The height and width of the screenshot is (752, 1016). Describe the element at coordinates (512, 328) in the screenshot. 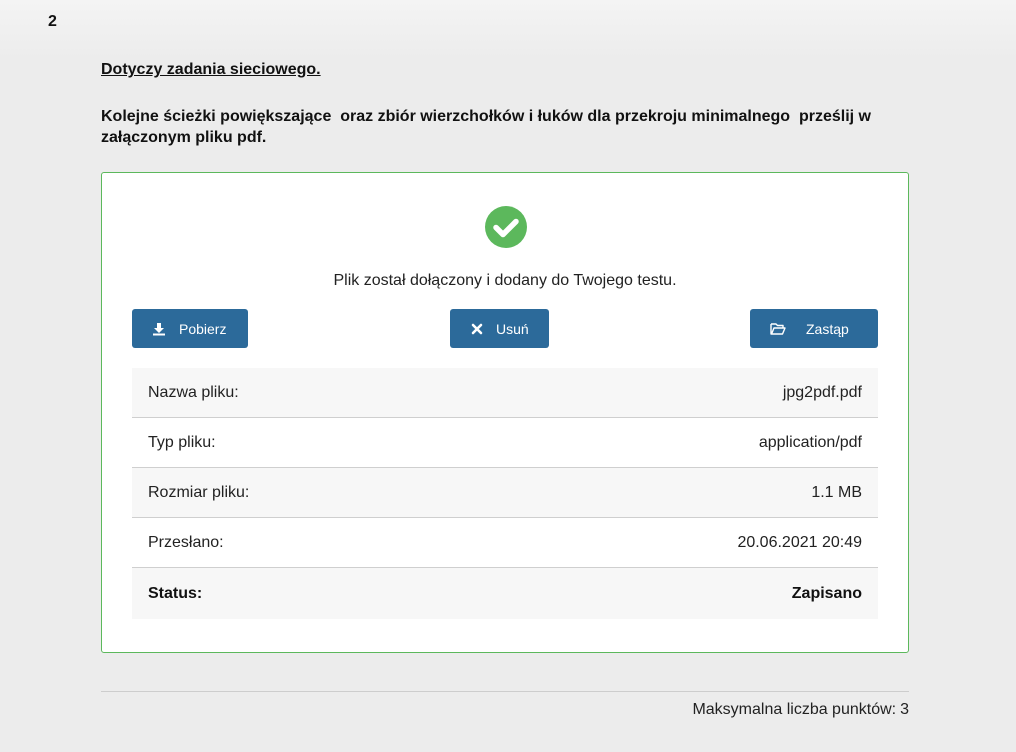

I see `delete-button-label: Usuń` at that location.